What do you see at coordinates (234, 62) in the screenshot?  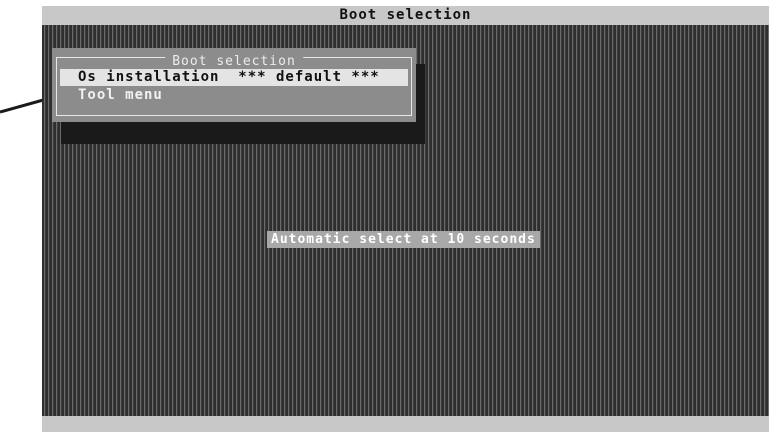 I see `boot-menu-title: Boot selection` at bounding box center [234, 62].